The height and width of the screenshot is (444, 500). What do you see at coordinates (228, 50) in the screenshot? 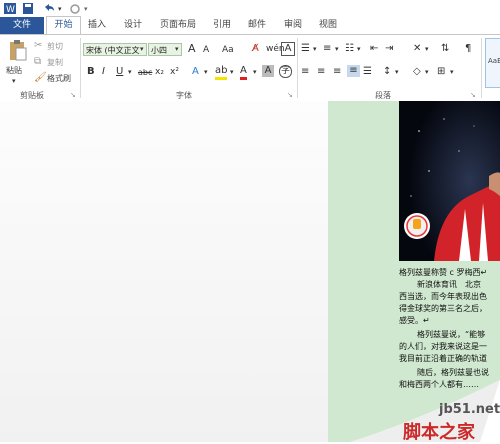
I see `change-case-icon: Aa` at bounding box center [228, 50].